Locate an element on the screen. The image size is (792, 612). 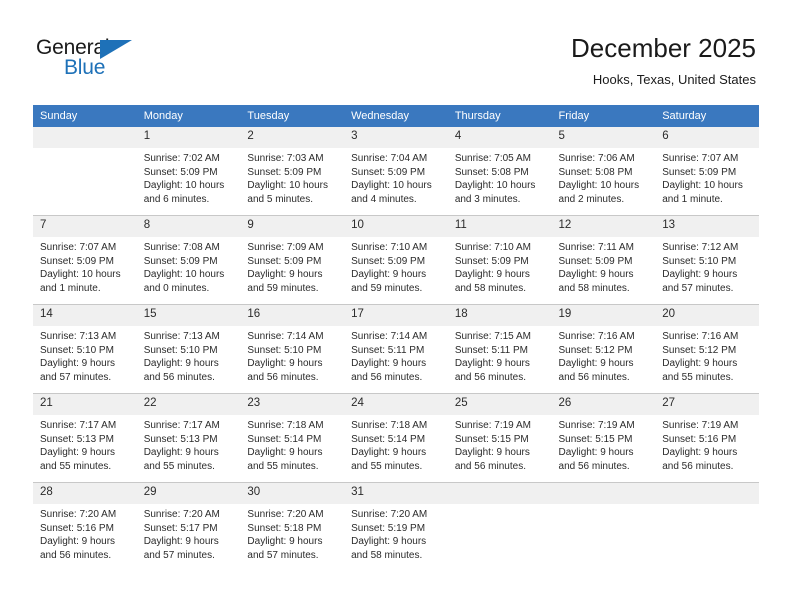
day-number: 26 is located at coordinates (603, 404).